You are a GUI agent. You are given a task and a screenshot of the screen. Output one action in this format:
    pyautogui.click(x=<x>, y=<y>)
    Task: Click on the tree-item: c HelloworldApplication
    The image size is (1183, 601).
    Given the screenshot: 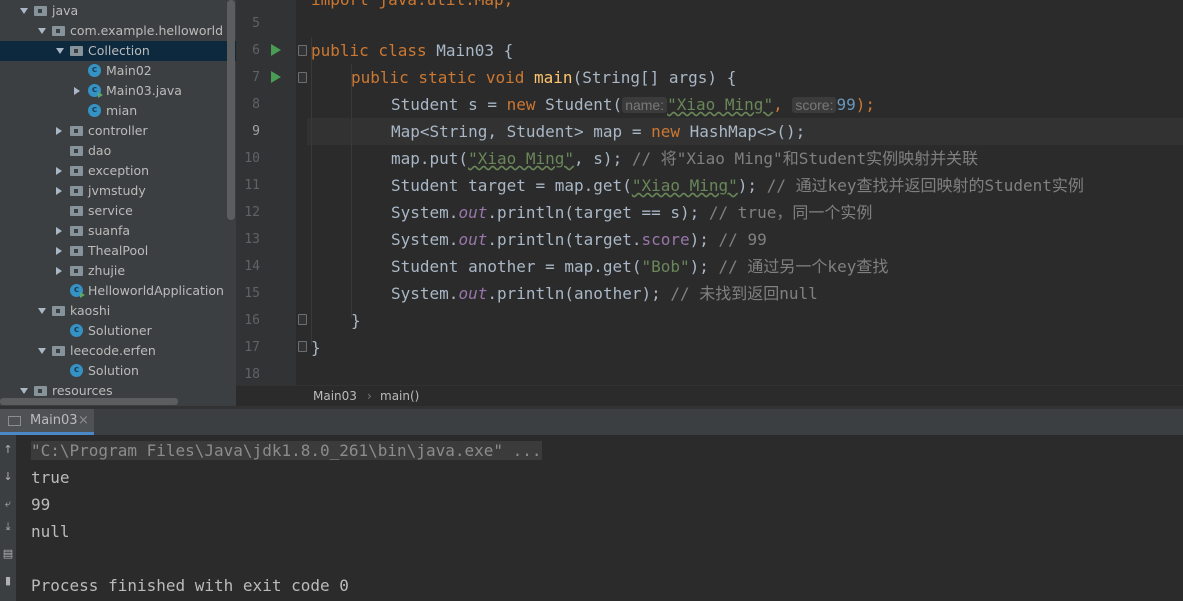 What is the action you would take?
    pyautogui.click(x=118, y=291)
    